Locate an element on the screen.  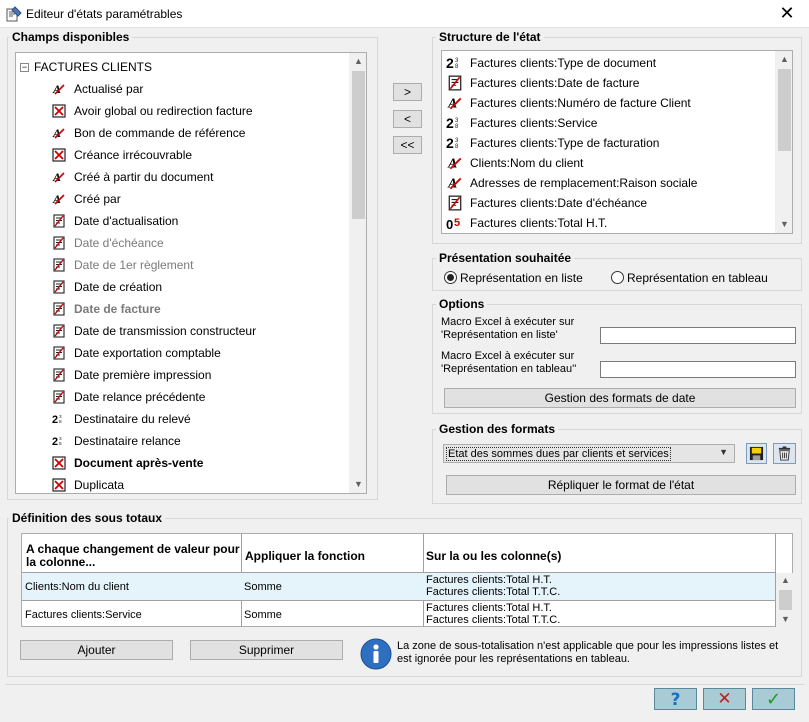
tree-item: Date relance précédente is located at coordinates (196, 397).